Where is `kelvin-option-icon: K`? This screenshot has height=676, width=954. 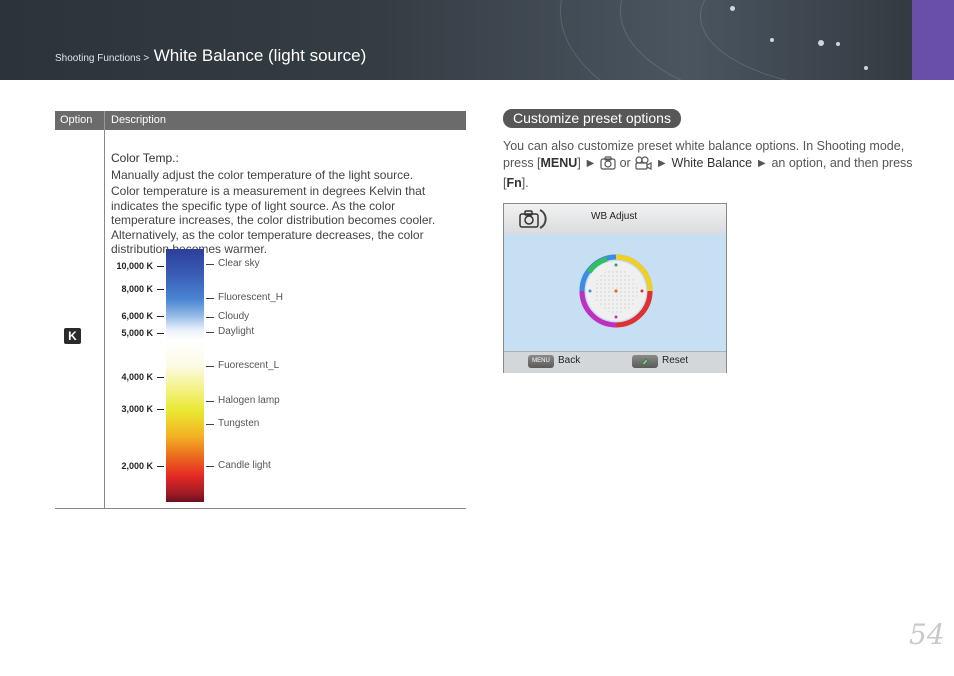 kelvin-option-icon: K is located at coordinates (72, 336).